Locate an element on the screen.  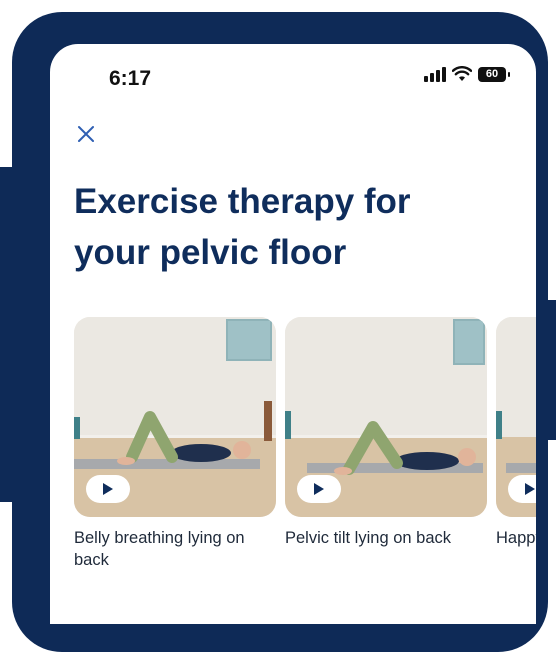
status-icons: 60 is located at coordinates (467, 74).